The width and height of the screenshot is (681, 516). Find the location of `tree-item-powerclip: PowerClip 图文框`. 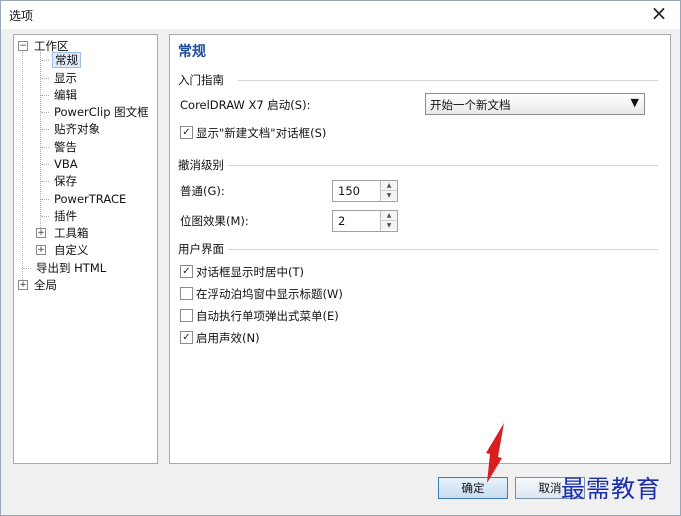

tree-item-powerclip: PowerClip 图文框 is located at coordinates (101, 112).